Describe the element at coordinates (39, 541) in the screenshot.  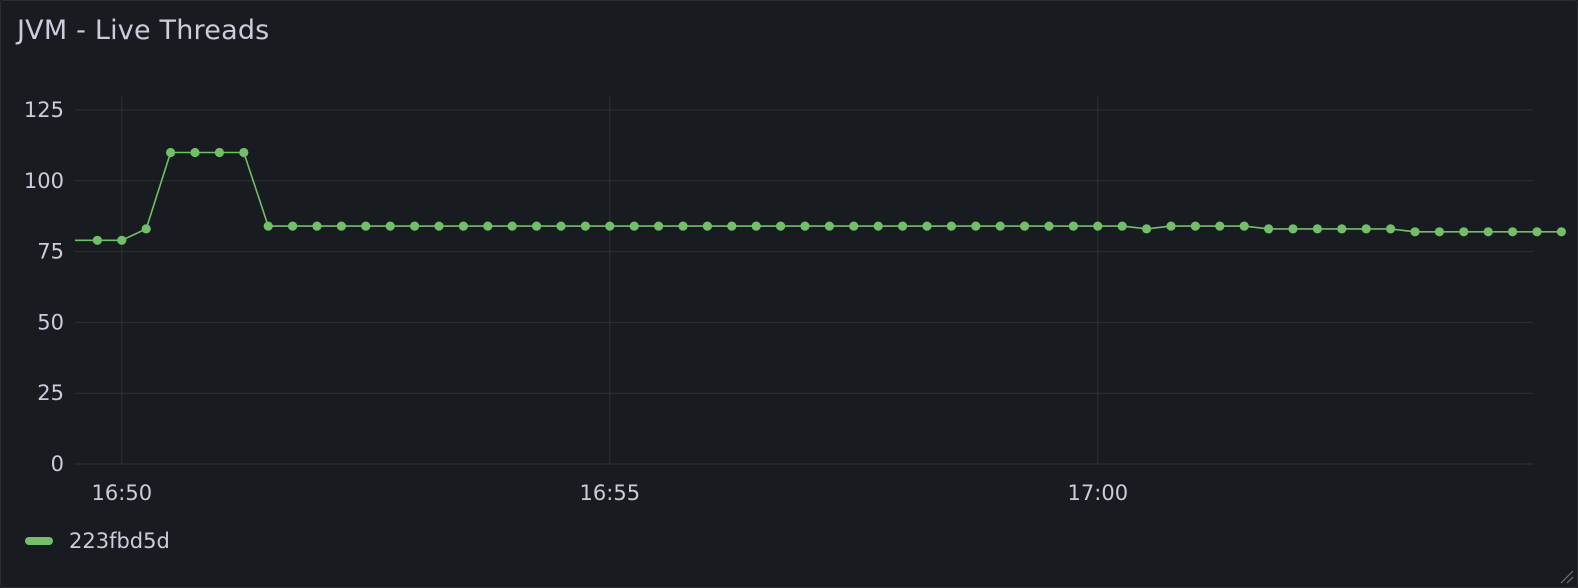
I see `legend-swatch` at that location.